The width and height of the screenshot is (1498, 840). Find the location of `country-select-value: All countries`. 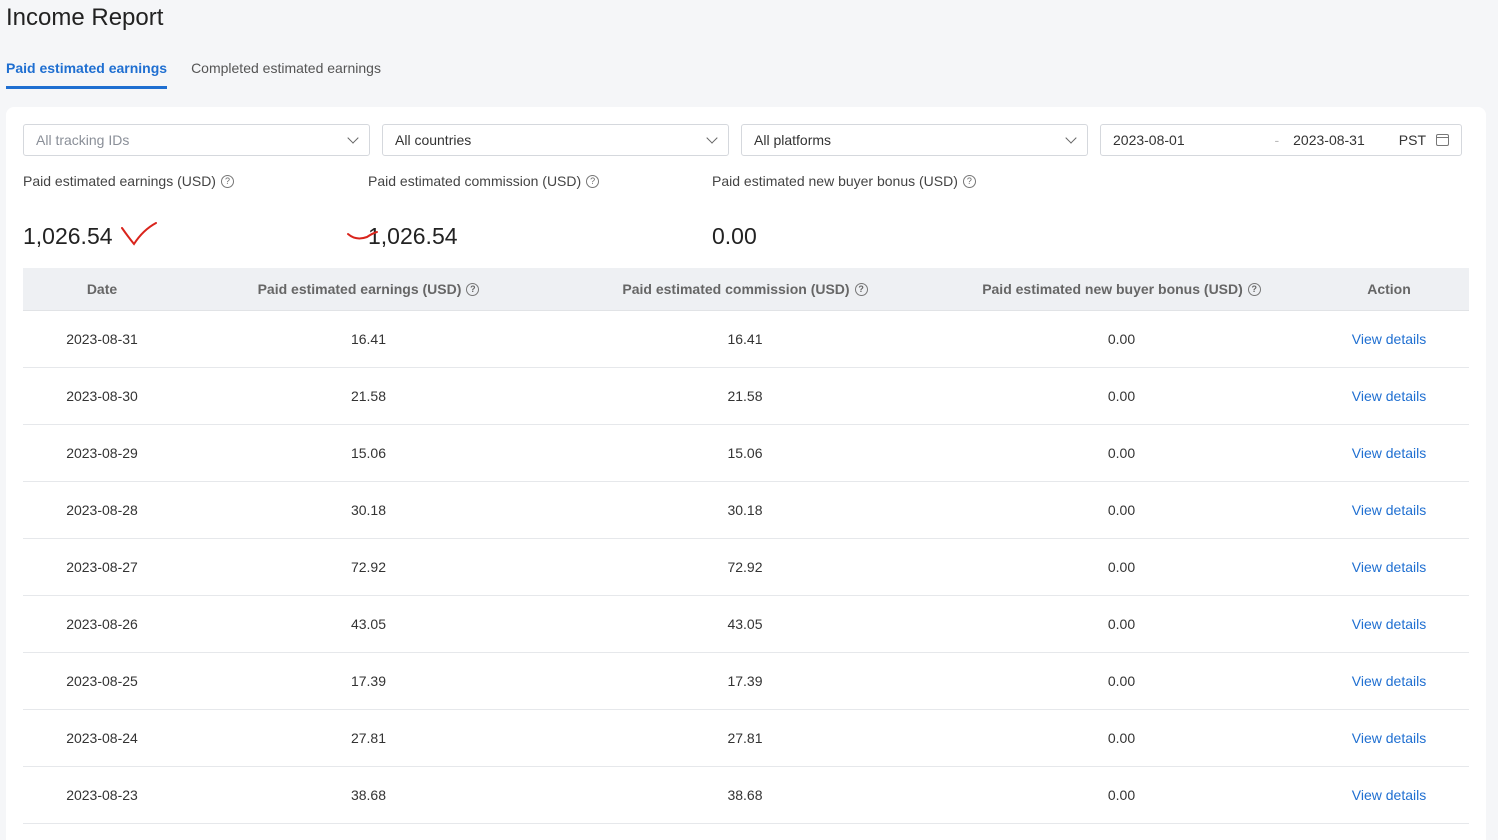

country-select-value: All countries is located at coordinates (433, 140).